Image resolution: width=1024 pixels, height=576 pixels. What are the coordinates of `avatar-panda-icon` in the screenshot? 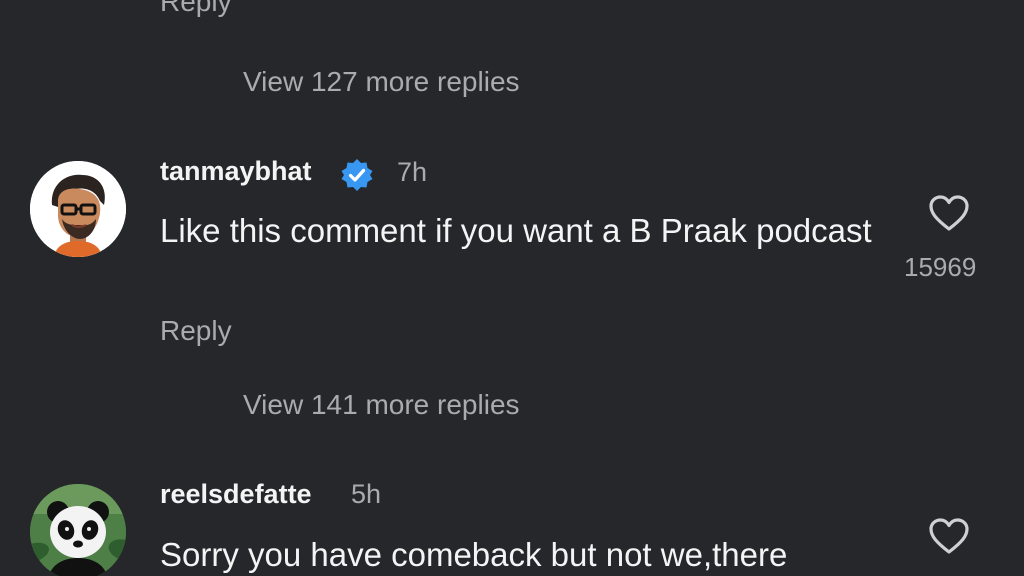 It's located at (78, 530).